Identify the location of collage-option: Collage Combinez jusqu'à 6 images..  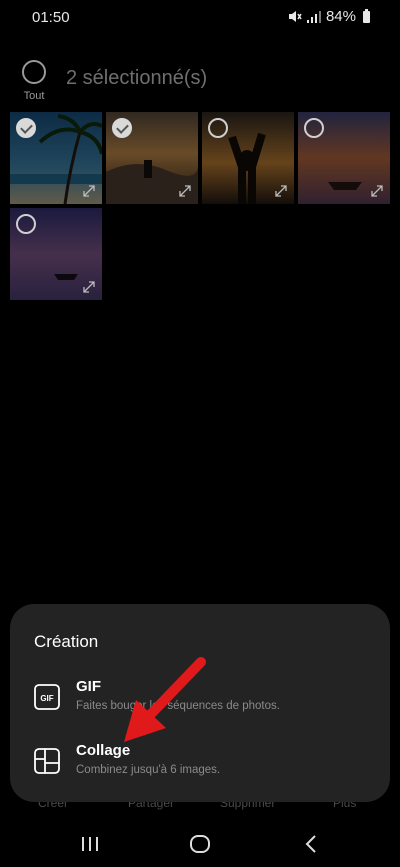
(200, 767).